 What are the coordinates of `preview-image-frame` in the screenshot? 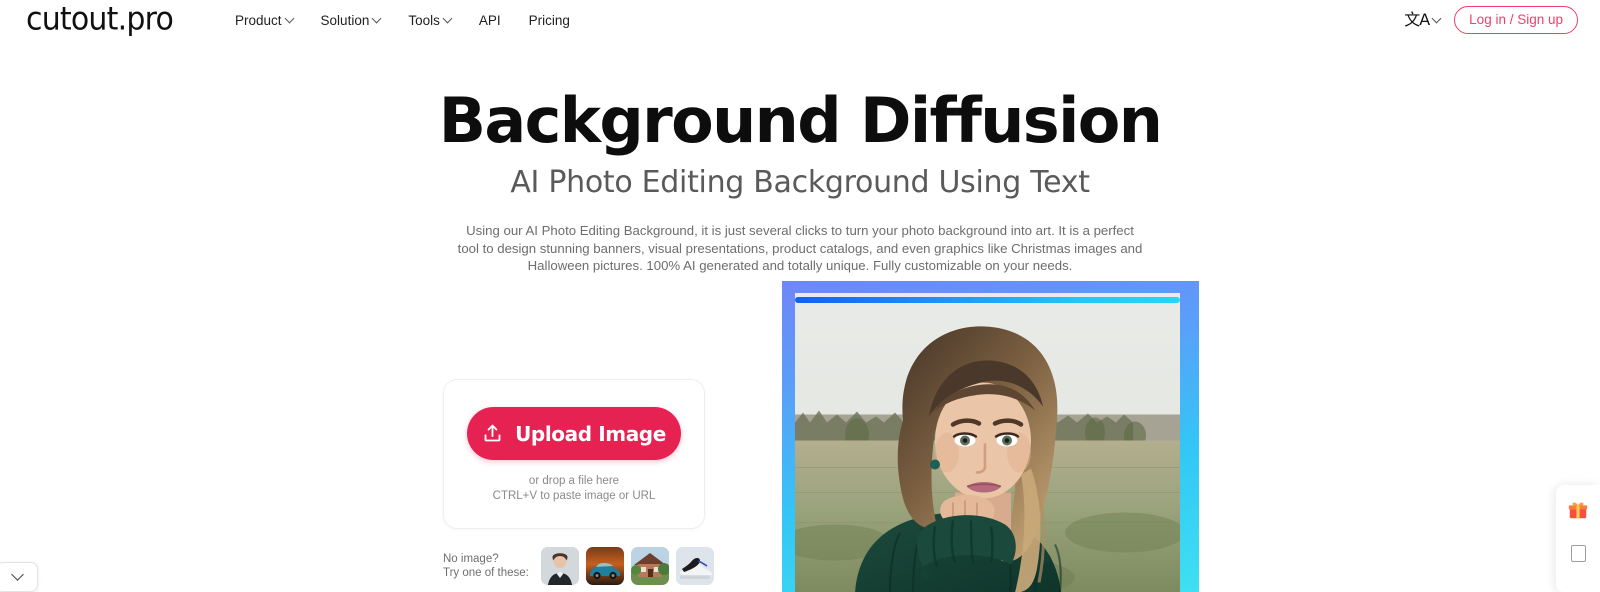 It's located at (990, 436).